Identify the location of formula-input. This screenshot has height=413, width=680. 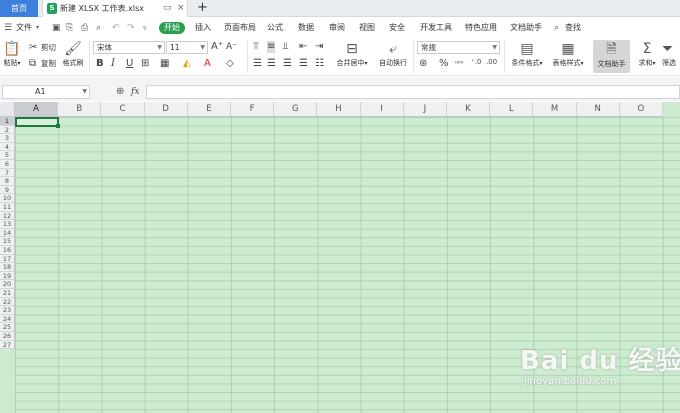
(413, 92).